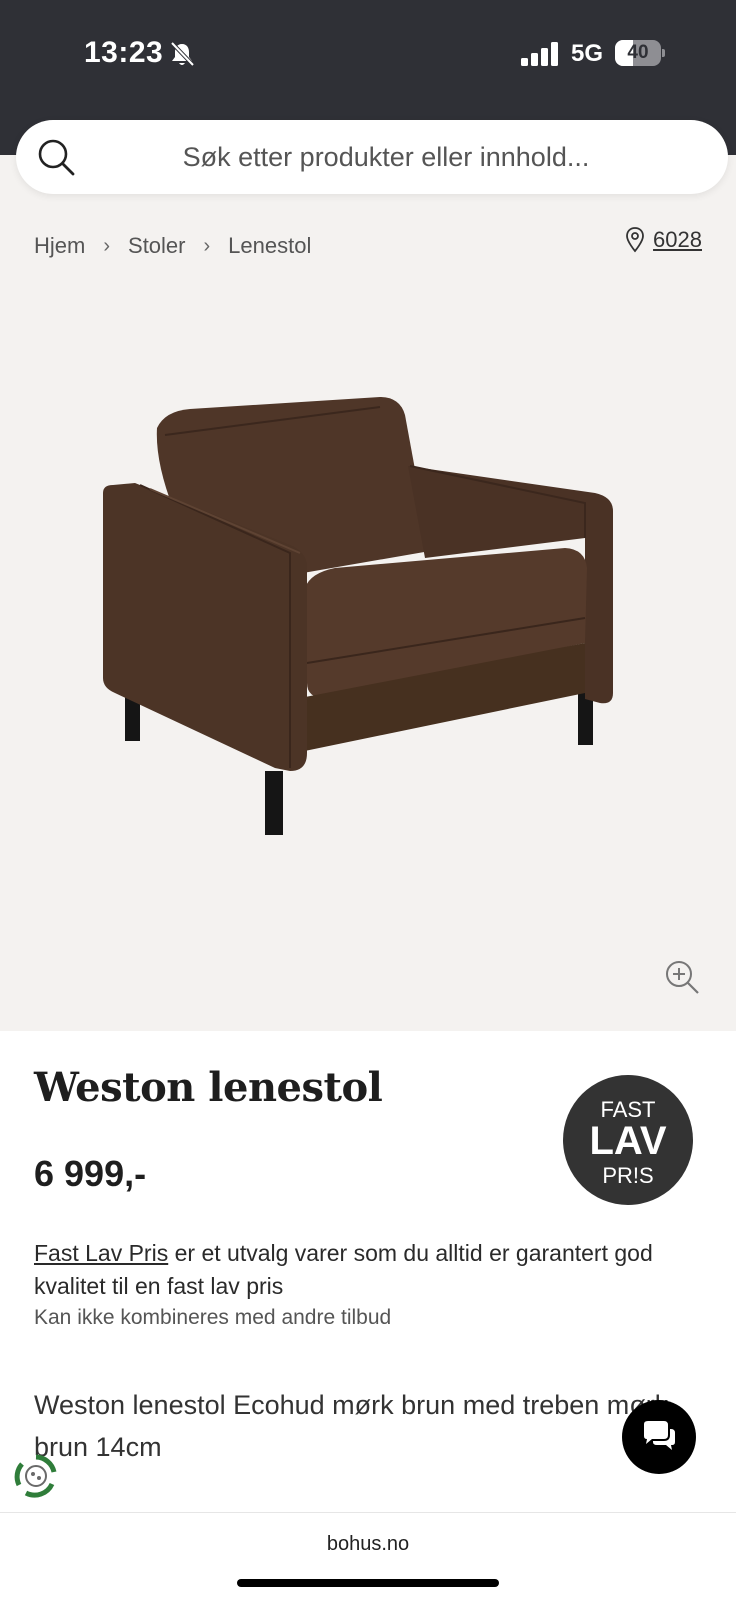 Image resolution: width=736 pixels, height=1600 pixels. Describe the element at coordinates (368, 1583) in the screenshot. I see `home-indicator` at that location.